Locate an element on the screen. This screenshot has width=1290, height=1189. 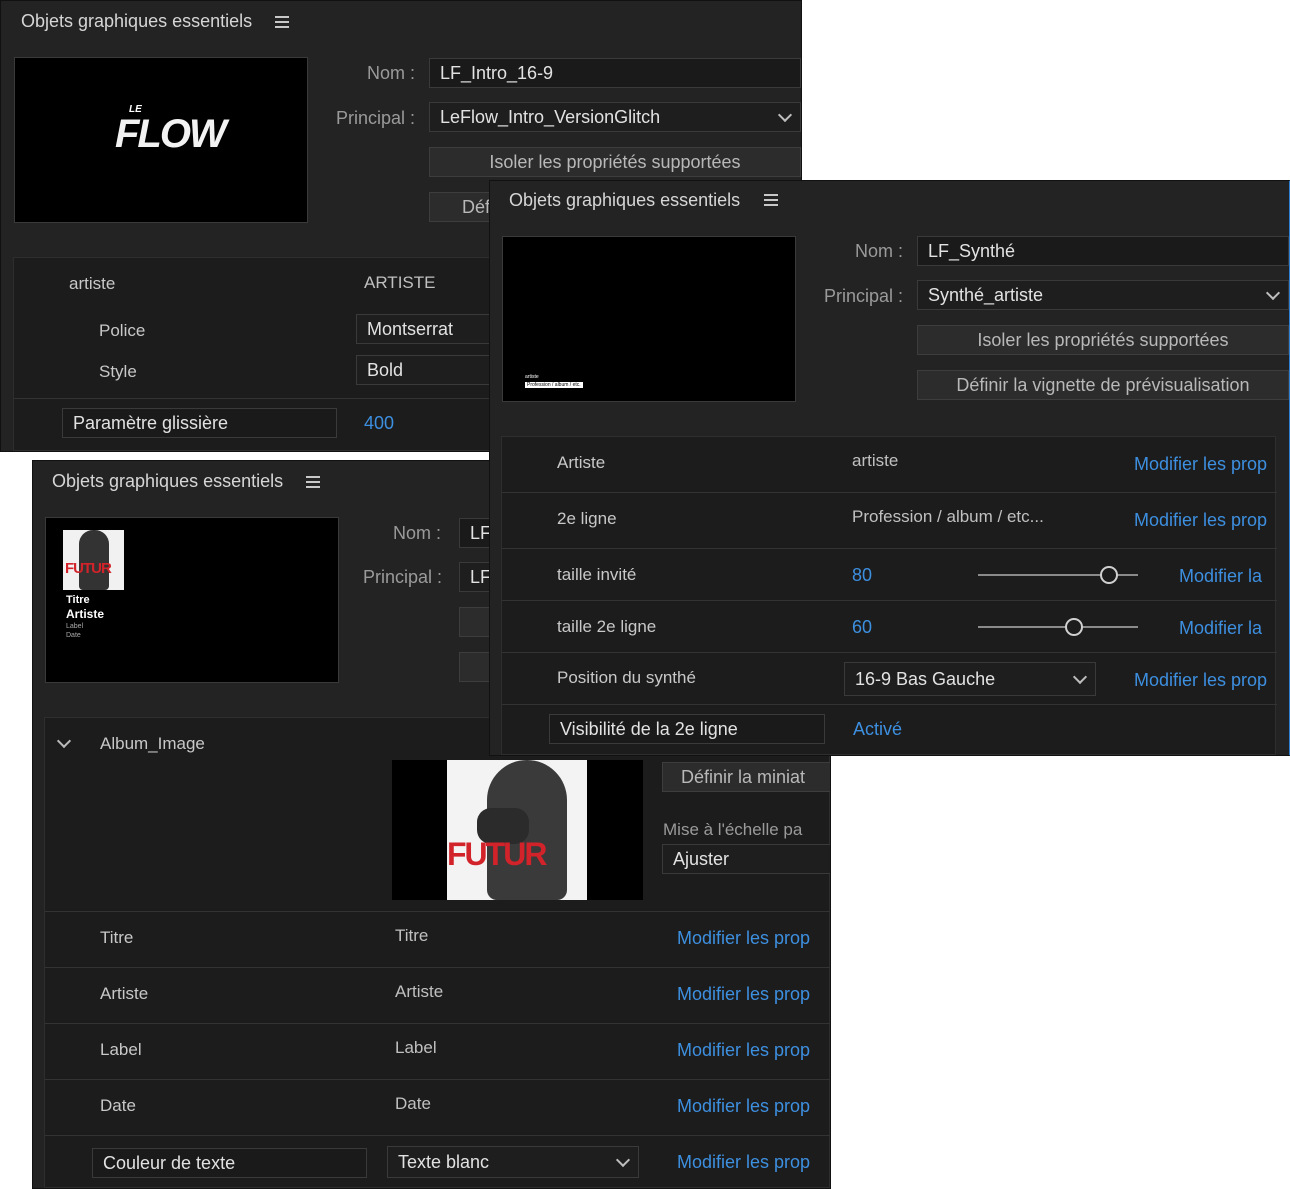
table-row: Artiste artiste Modifier les prop is located at coordinates (889, 464).